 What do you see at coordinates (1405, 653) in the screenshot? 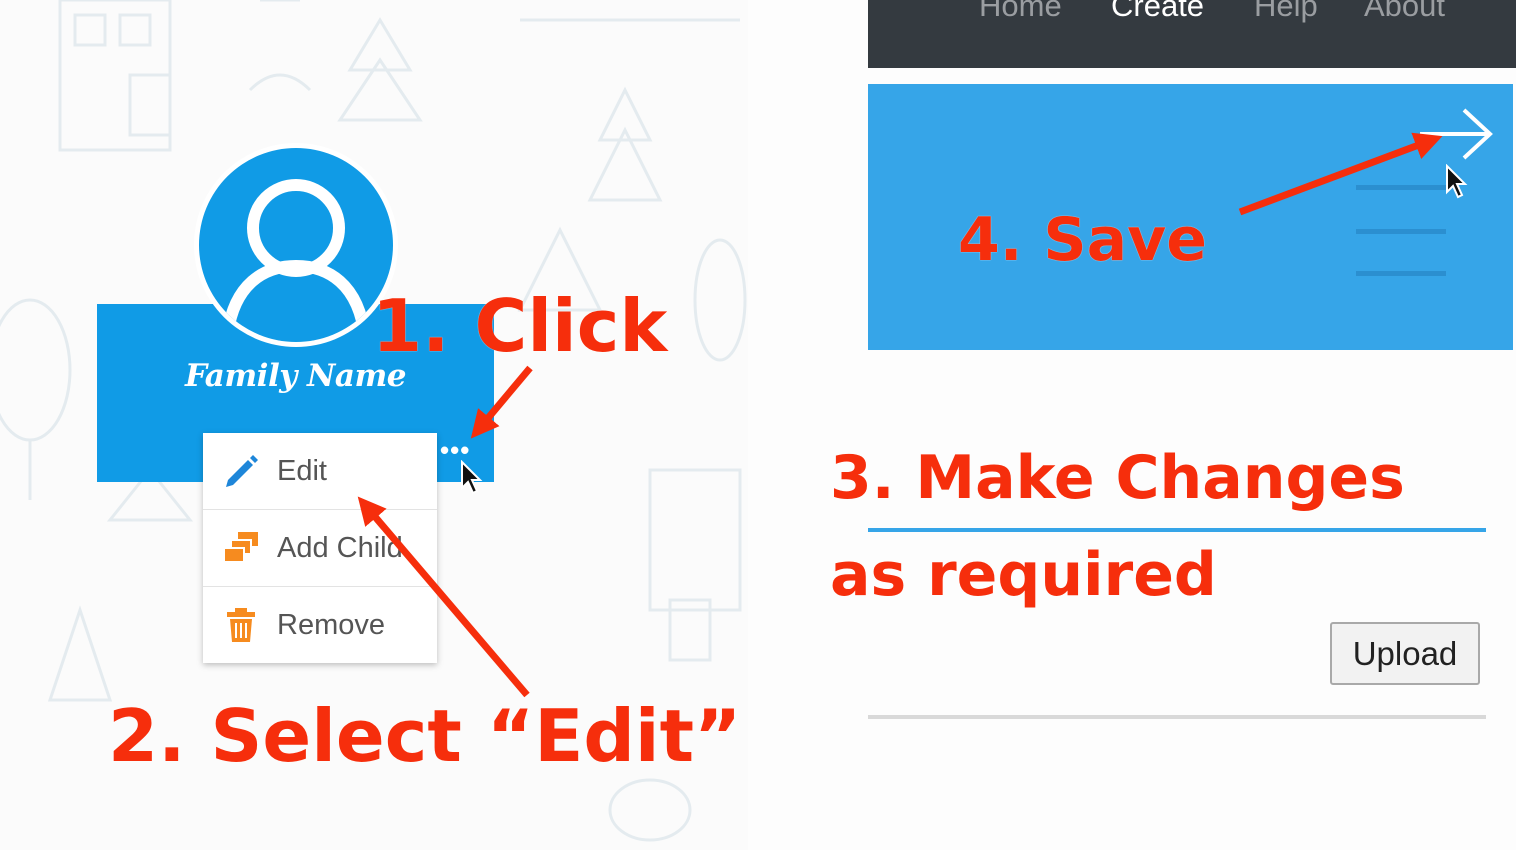
I see `upload-button: Upload` at bounding box center [1405, 653].